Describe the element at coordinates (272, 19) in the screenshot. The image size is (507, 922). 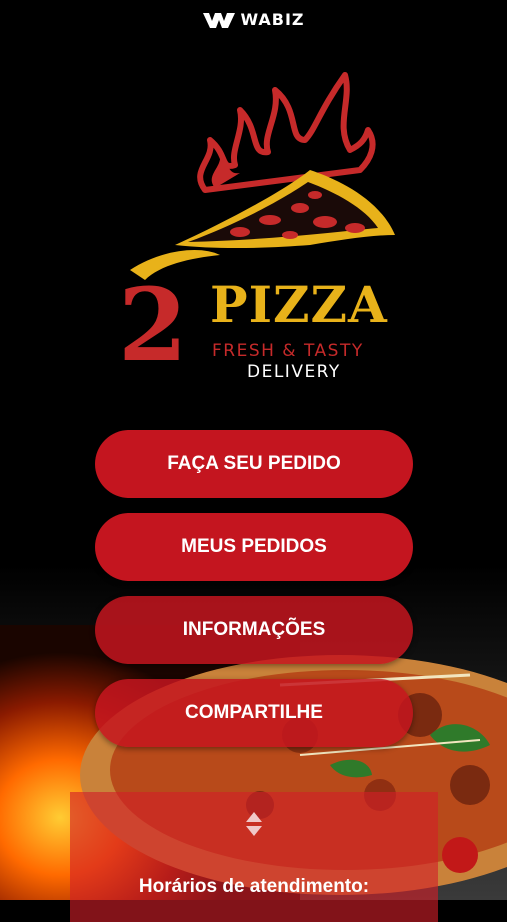
I see `wabiz-brand-text: WABIZ` at that location.